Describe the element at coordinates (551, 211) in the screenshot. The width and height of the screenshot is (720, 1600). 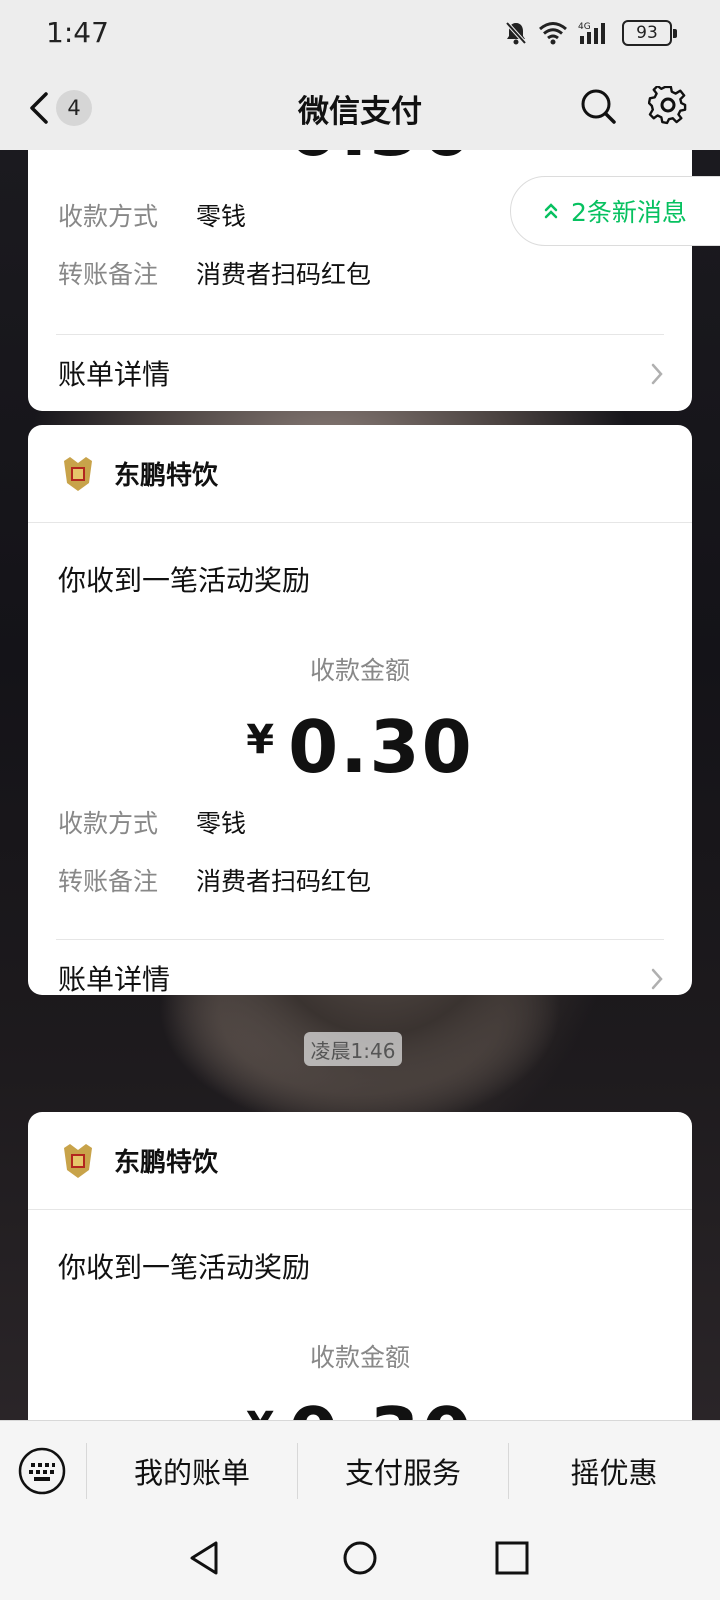
I see `double-chevron-up-icon` at that location.